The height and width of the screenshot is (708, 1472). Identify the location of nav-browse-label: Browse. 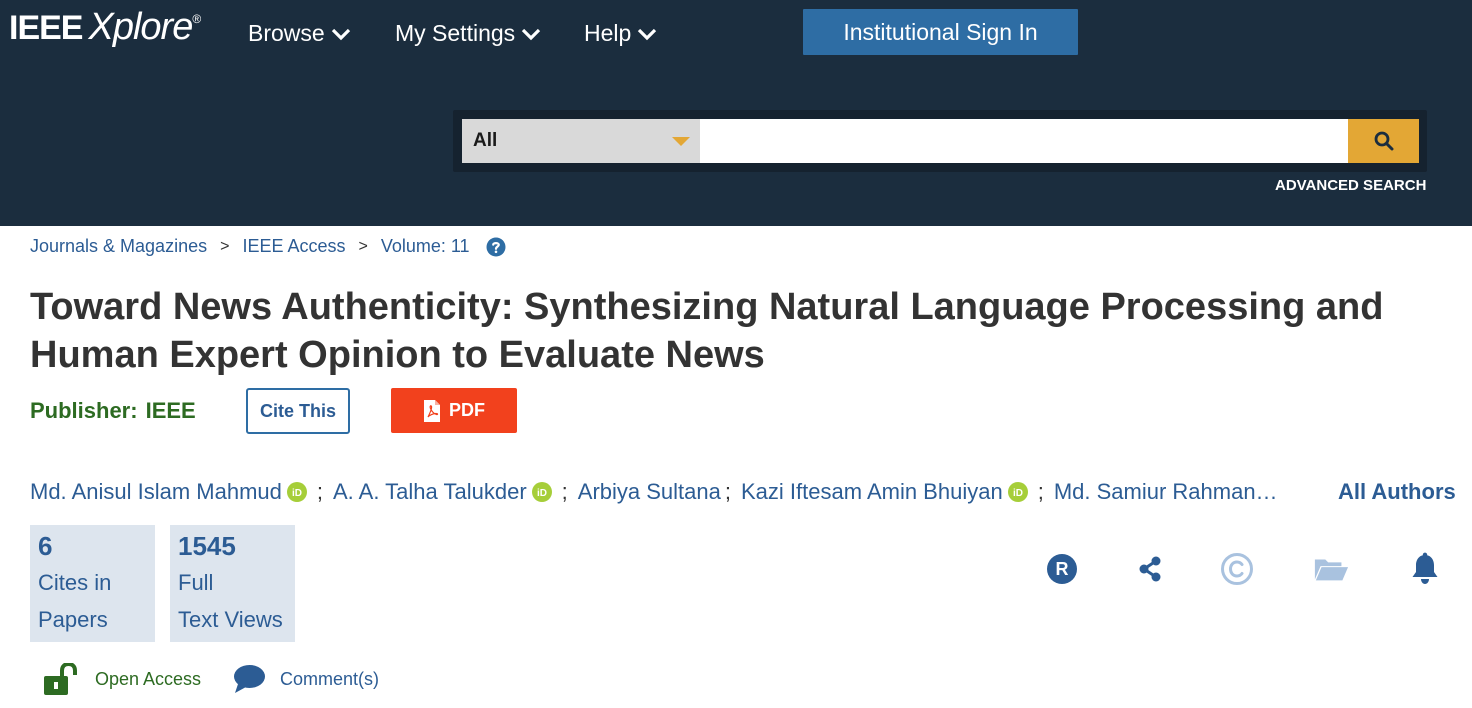
(286, 33).